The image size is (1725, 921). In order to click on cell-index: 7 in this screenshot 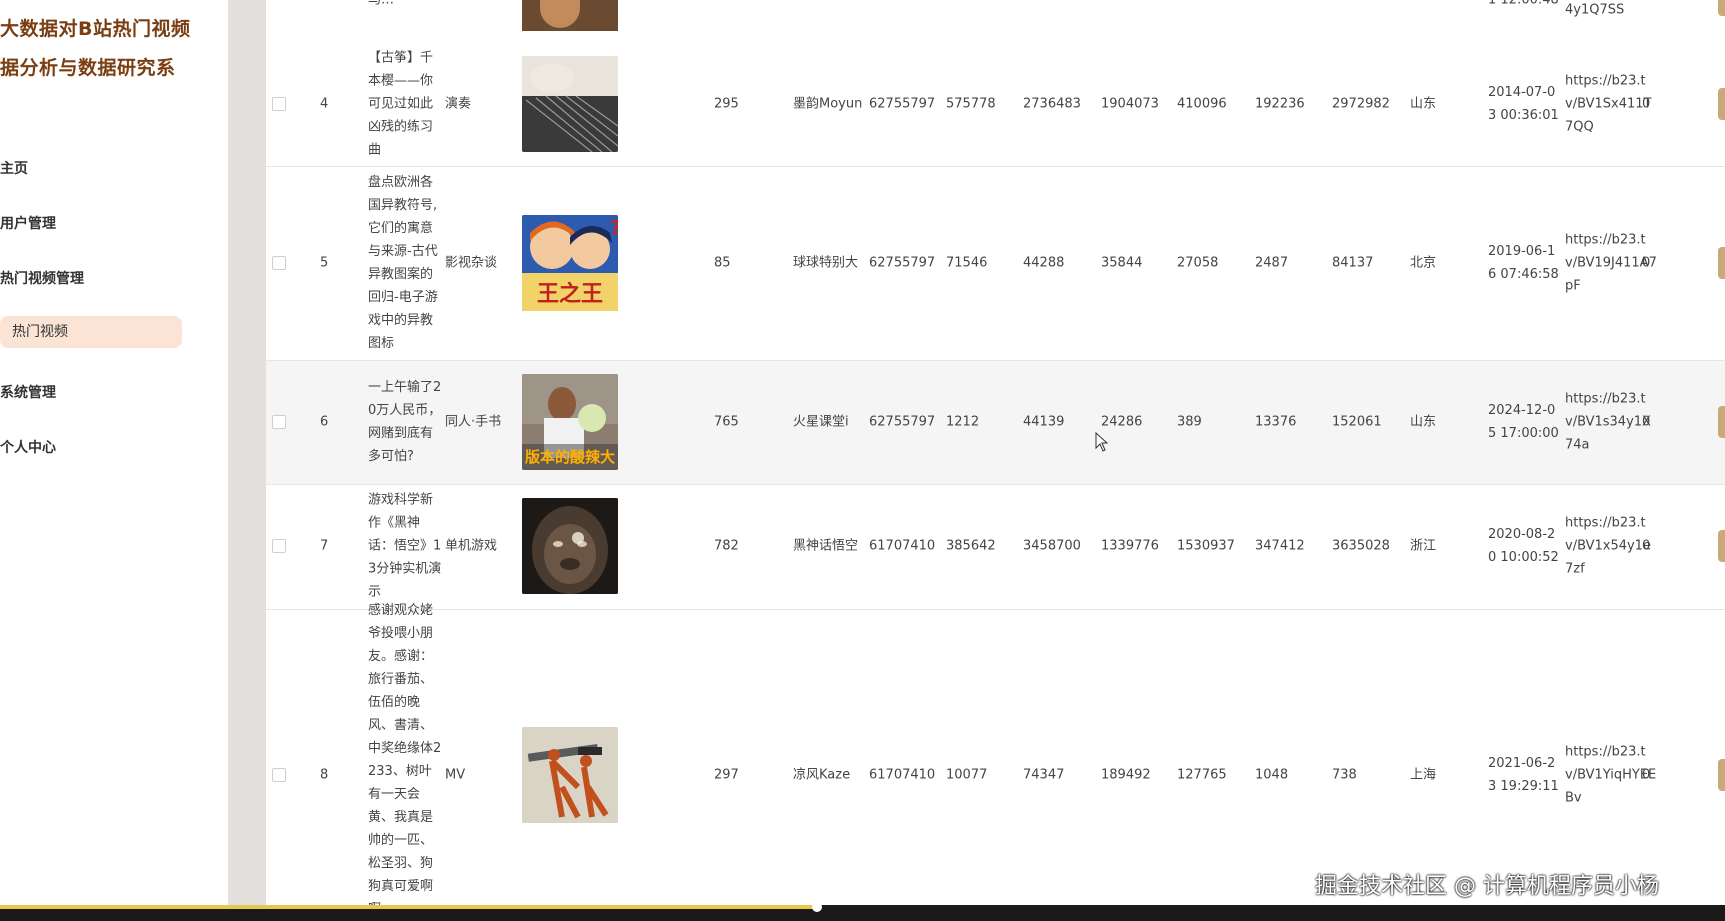, I will do `click(324, 546)`.